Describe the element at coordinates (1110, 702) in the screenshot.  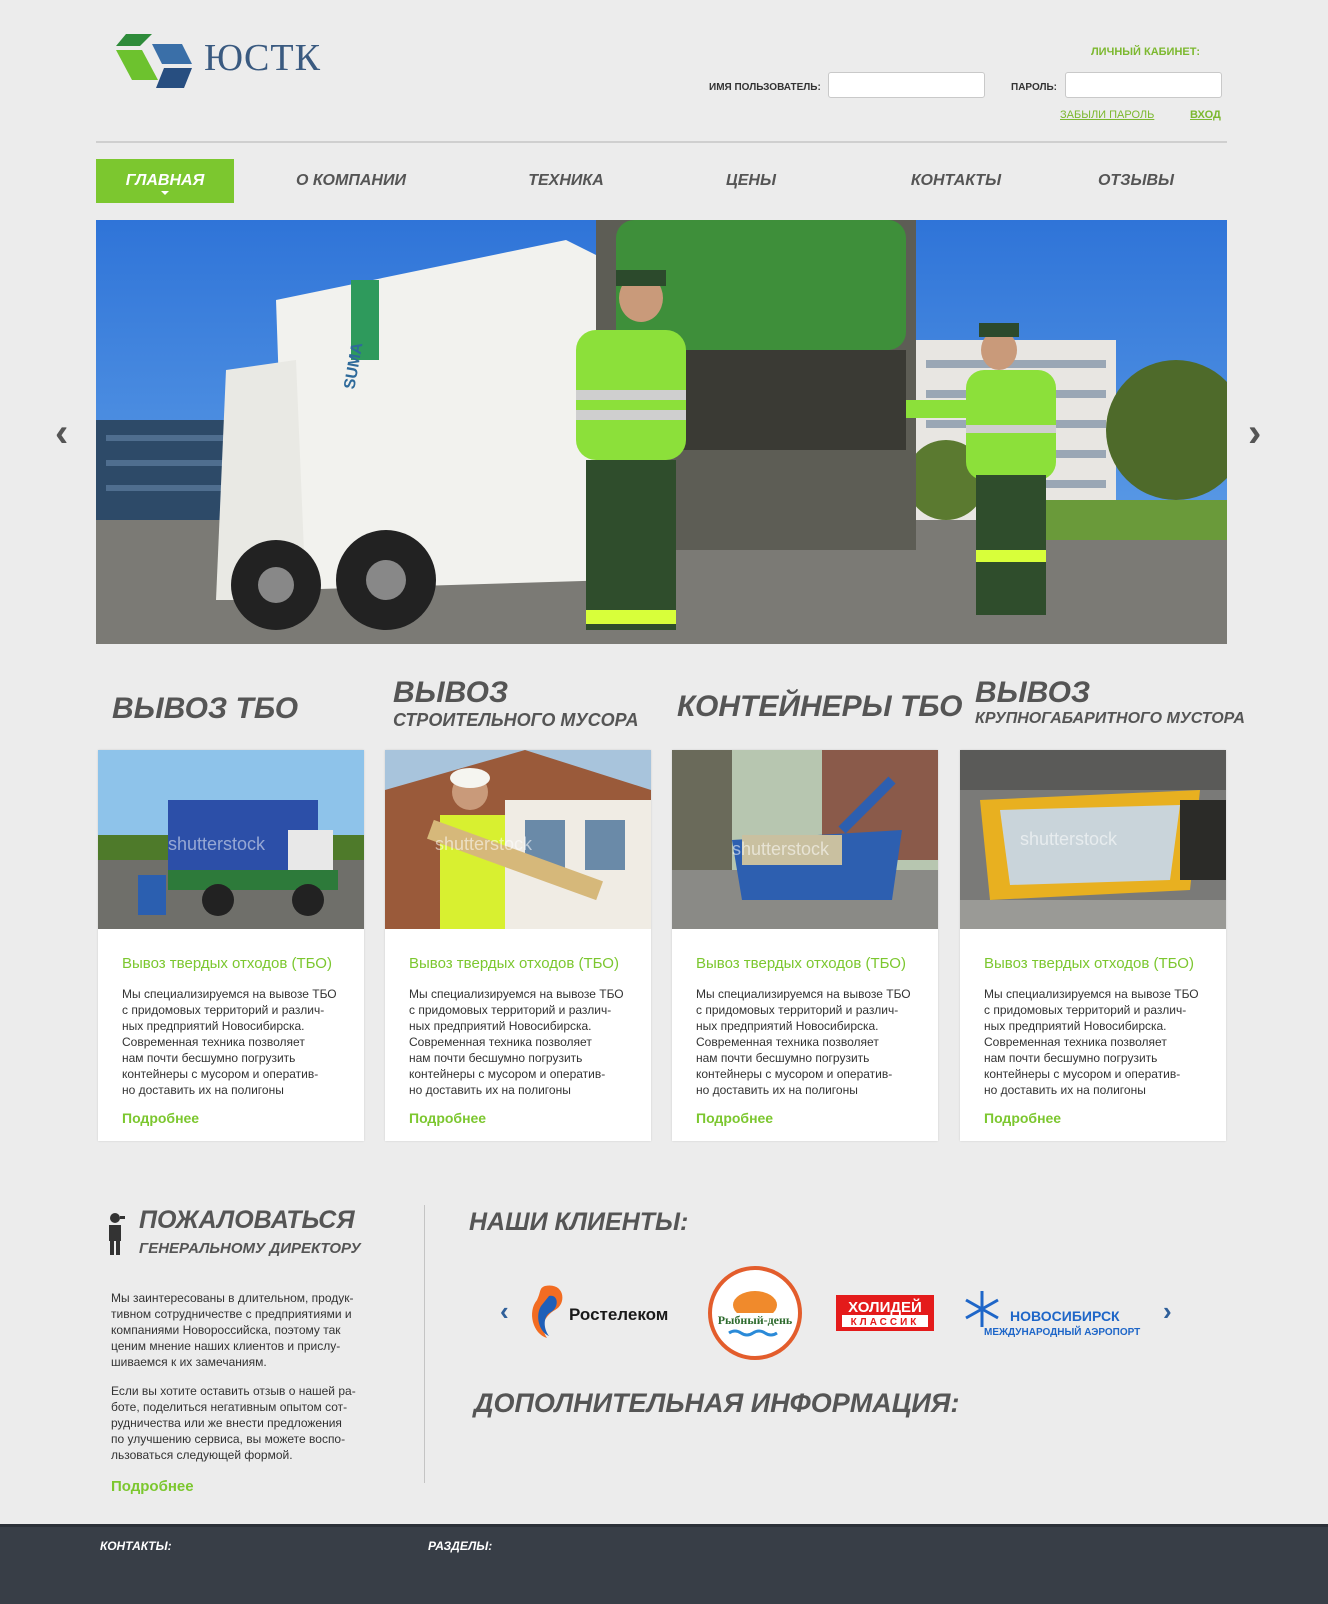
I see `service-title-4: ВЫВОЗ КРУПНОГАБАРИТНОГО МУСТОРА` at that location.